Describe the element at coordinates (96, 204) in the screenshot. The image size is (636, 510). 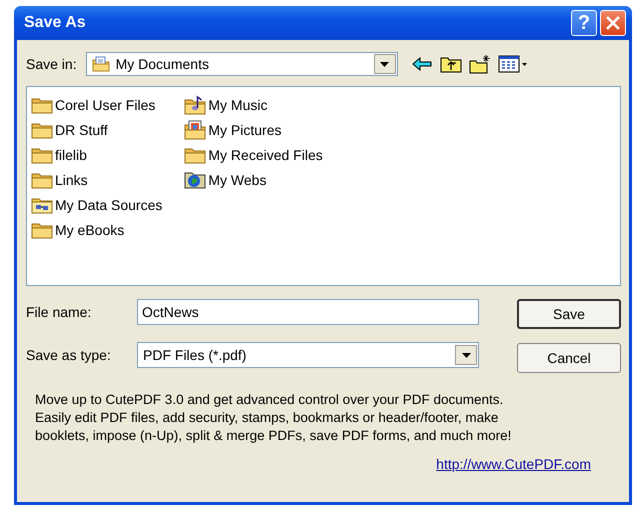
I see `folder-item: My Data Sources` at that location.